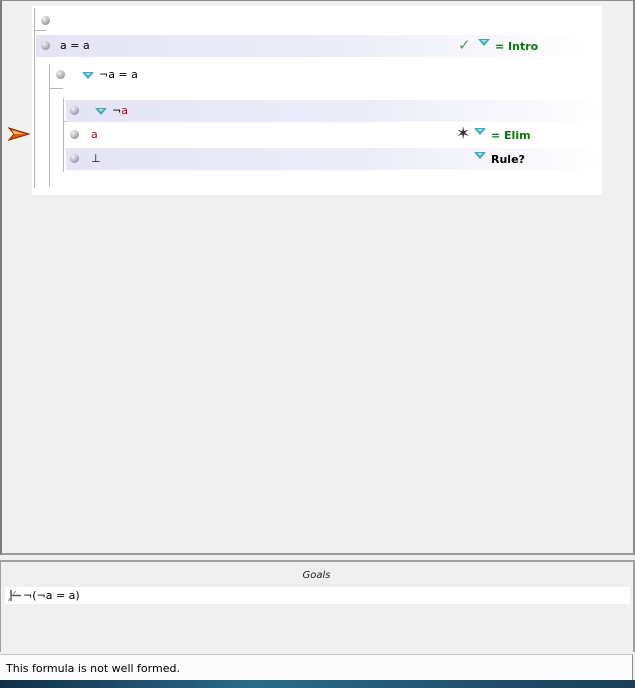  Describe the element at coordinates (317, 606) in the screenshot. I see `goals-panel: Goals ¬(¬a = a)` at that location.